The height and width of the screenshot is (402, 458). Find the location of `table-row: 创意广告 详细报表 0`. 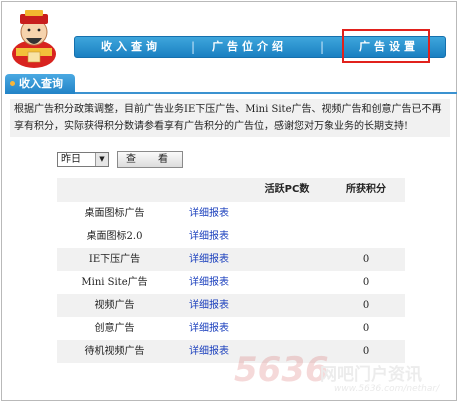

table-row: 创意广告 详细报表 0 is located at coordinates (231, 328).